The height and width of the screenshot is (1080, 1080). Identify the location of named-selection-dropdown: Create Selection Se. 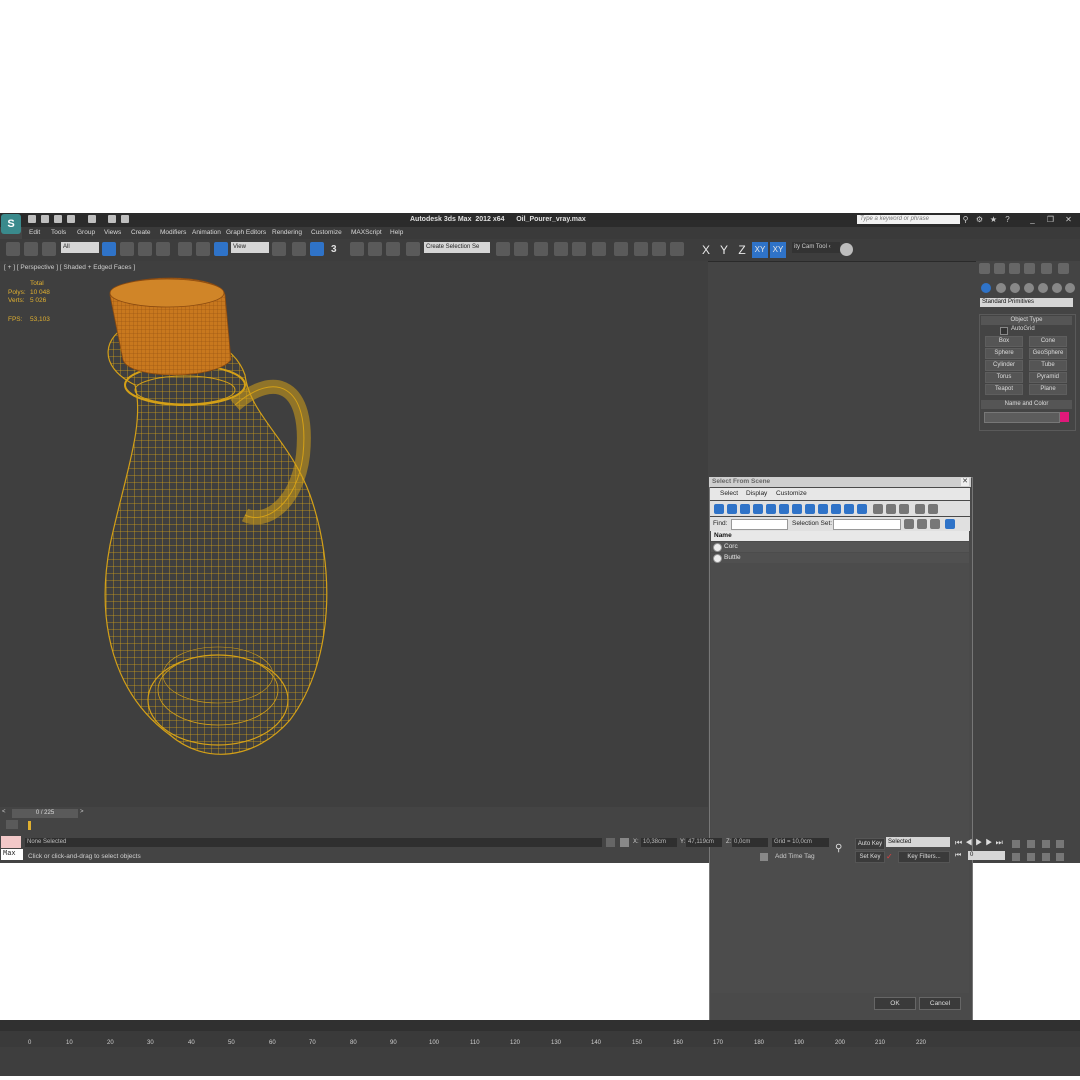
(457, 247).